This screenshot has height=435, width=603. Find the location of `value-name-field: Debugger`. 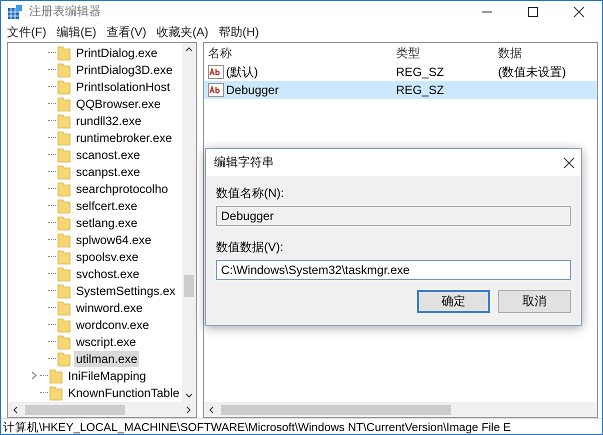

value-name-field: Debugger is located at coordinates (393, 216).